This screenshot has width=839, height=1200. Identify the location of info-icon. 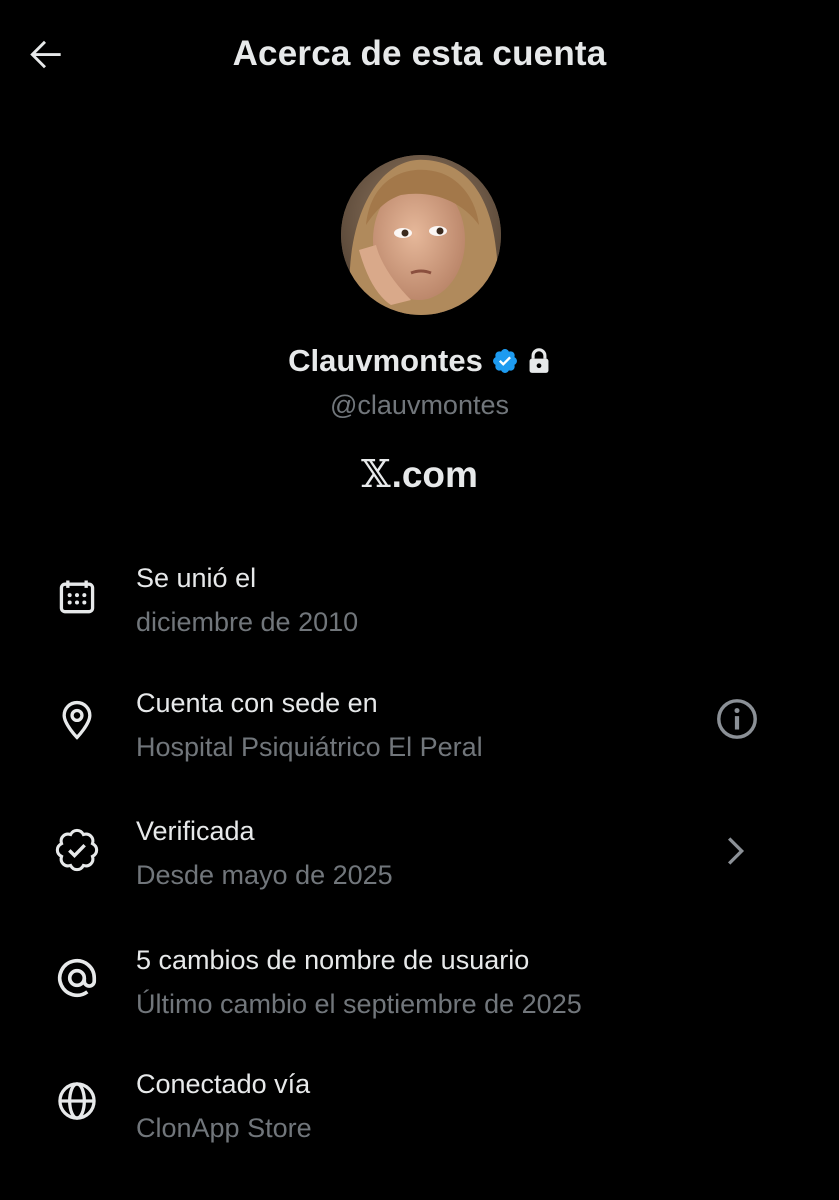
(737, 719).